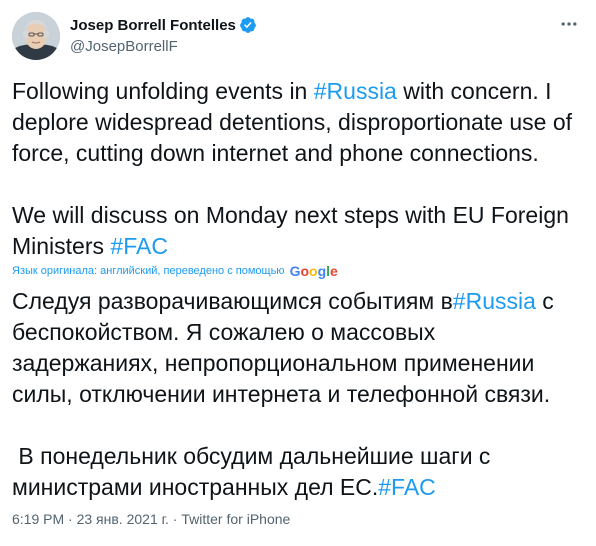 This screenshot has width=596, height=546. I want to click on more-dots-icon, so click(569, 24).